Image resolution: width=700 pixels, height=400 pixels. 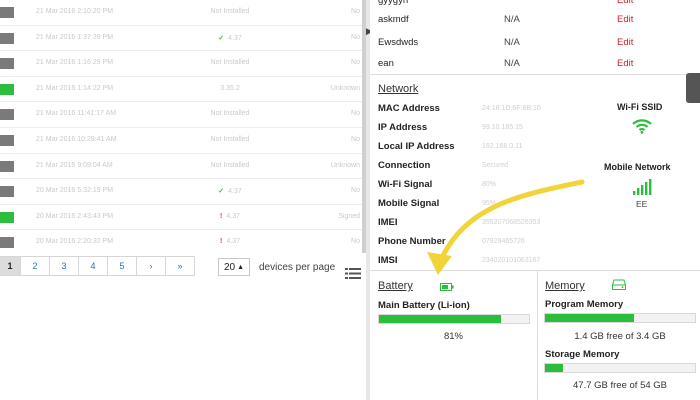 What do you see at coordinates (403, 127) in the screenshot?
I see `network-field-label: IP Address` at bounding box center [403, 127].